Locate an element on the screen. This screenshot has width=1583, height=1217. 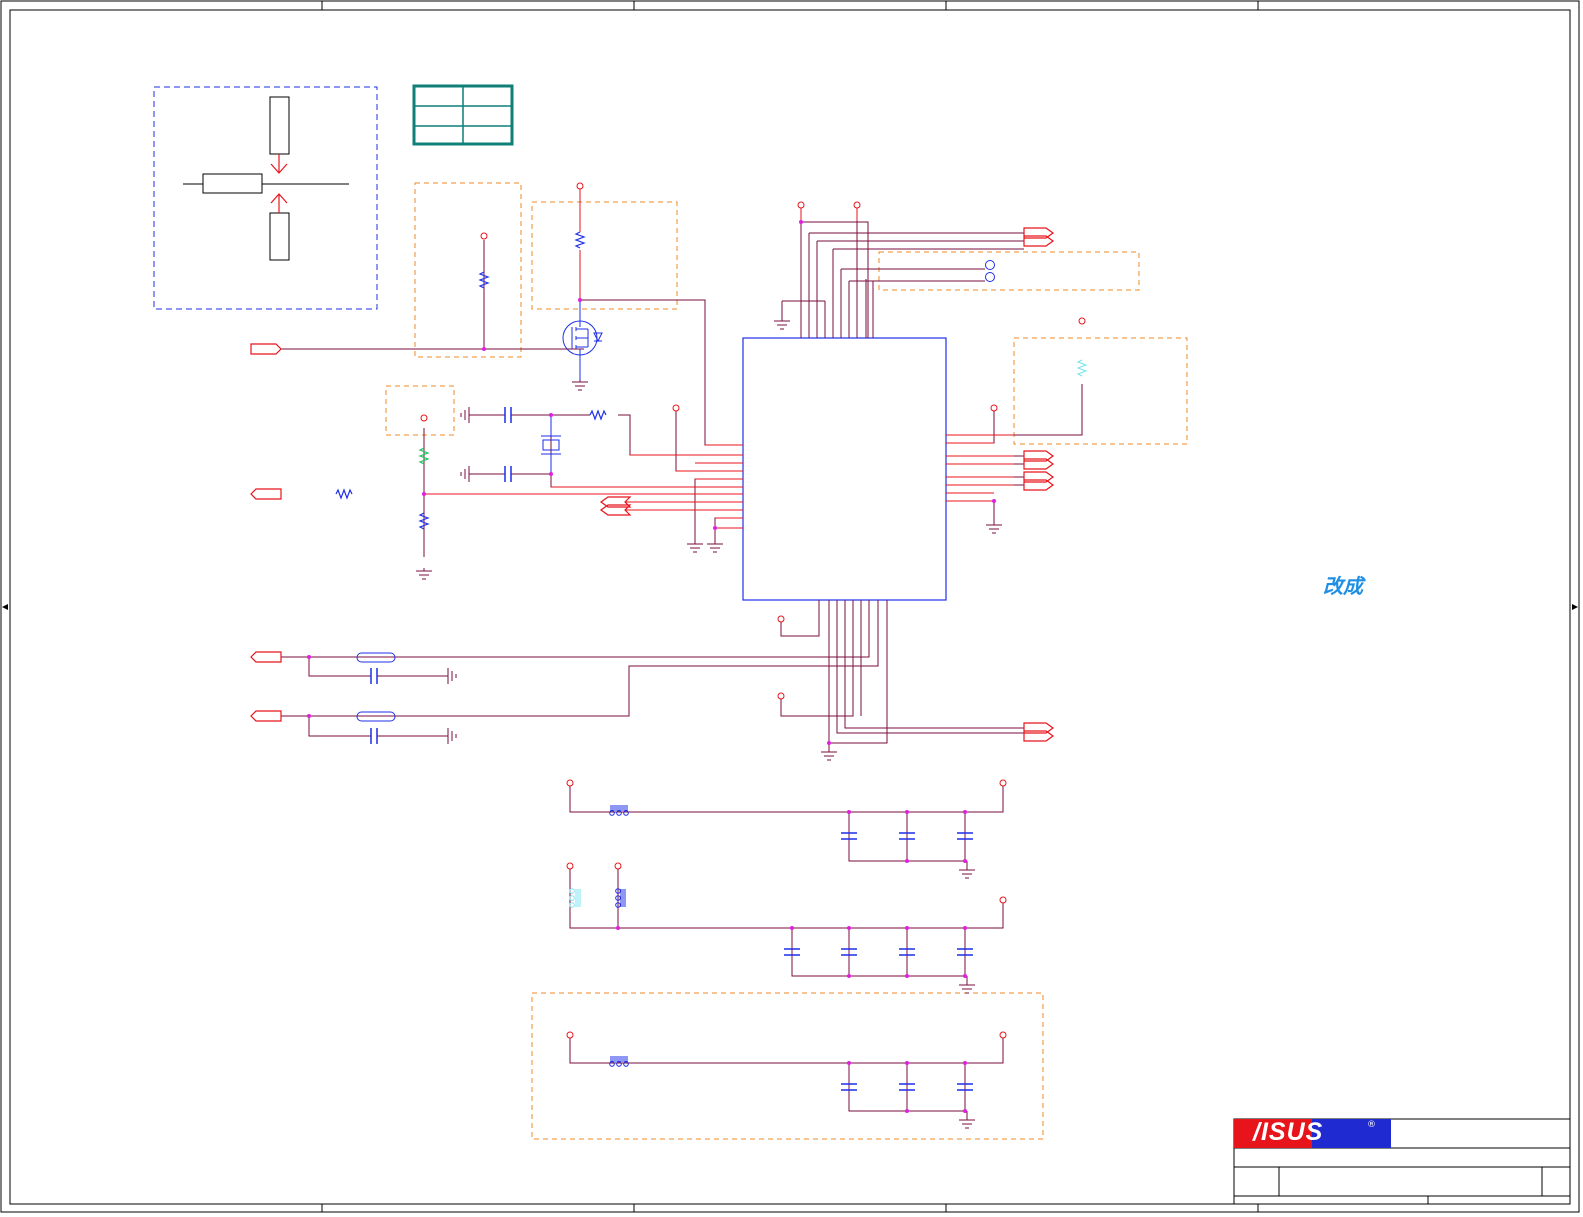
annotation-change-note: 改成 is located at coordinates (1343, 586).